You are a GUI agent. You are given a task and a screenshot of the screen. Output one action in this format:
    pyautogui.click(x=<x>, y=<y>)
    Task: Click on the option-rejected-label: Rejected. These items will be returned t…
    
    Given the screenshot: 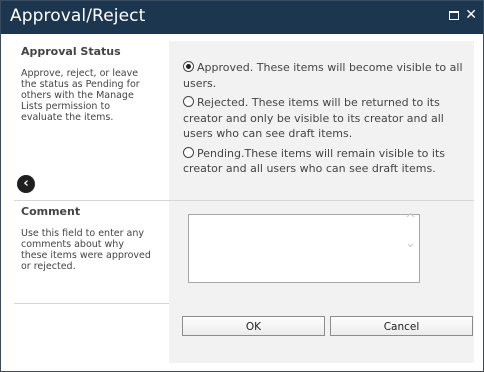 What is the action you would take?
    pyautogui.click(x=313, y=118)
    